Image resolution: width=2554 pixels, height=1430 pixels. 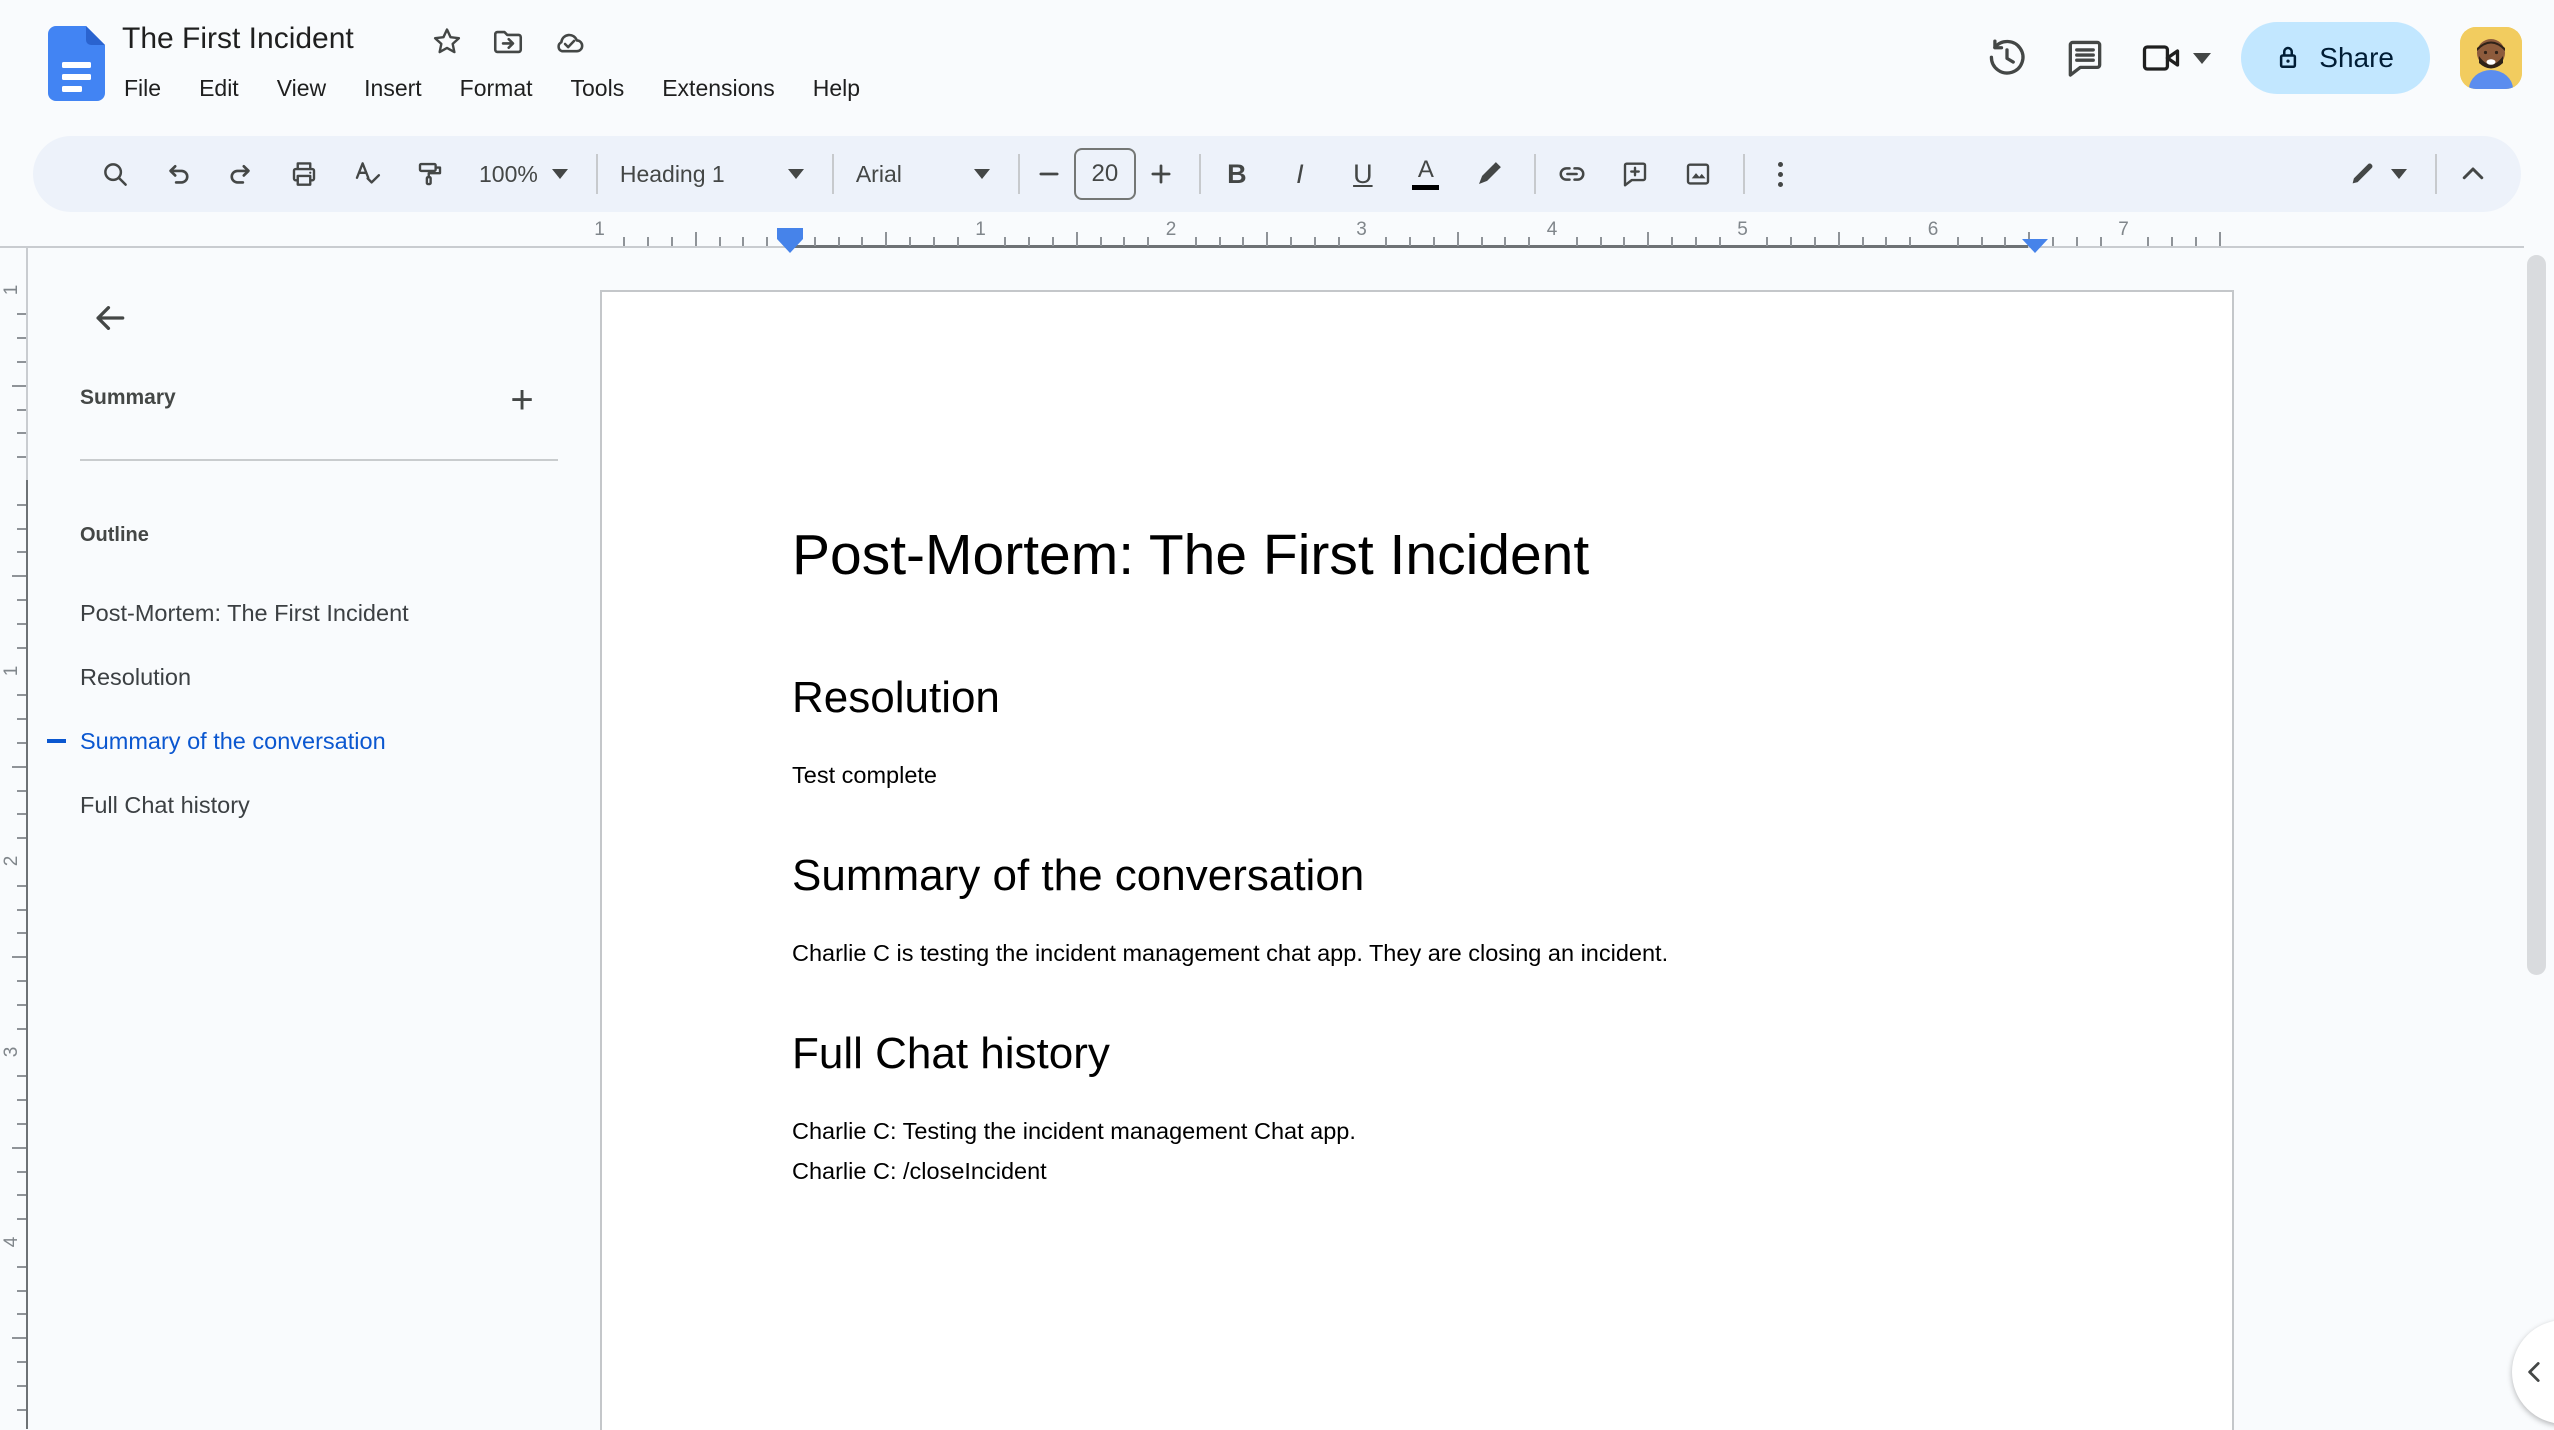 What do you see at coordinates (315, 613) in the screenshot?
I see `outline-item: Post-Mortem: The First Incident` at bounding box center [315, 613].